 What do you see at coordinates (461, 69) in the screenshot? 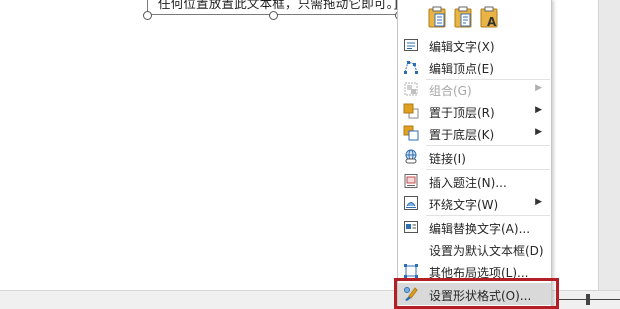
I see `menu-item-label: 编辑顶点(E)` at bounding box center [461, 69].